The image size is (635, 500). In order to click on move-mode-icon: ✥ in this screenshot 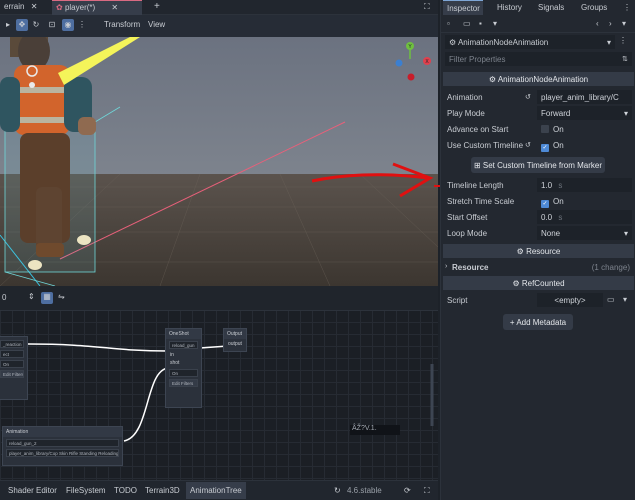, I will do `click(22, 25)`.